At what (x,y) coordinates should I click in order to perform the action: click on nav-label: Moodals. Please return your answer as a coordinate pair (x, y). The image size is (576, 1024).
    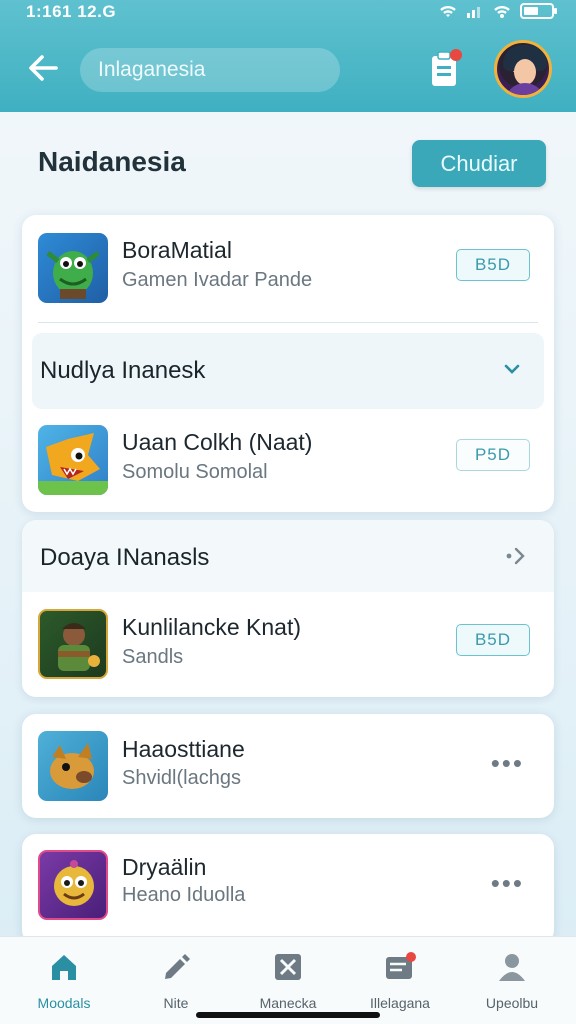
    Looking at the image, I should click on (64, 1003).